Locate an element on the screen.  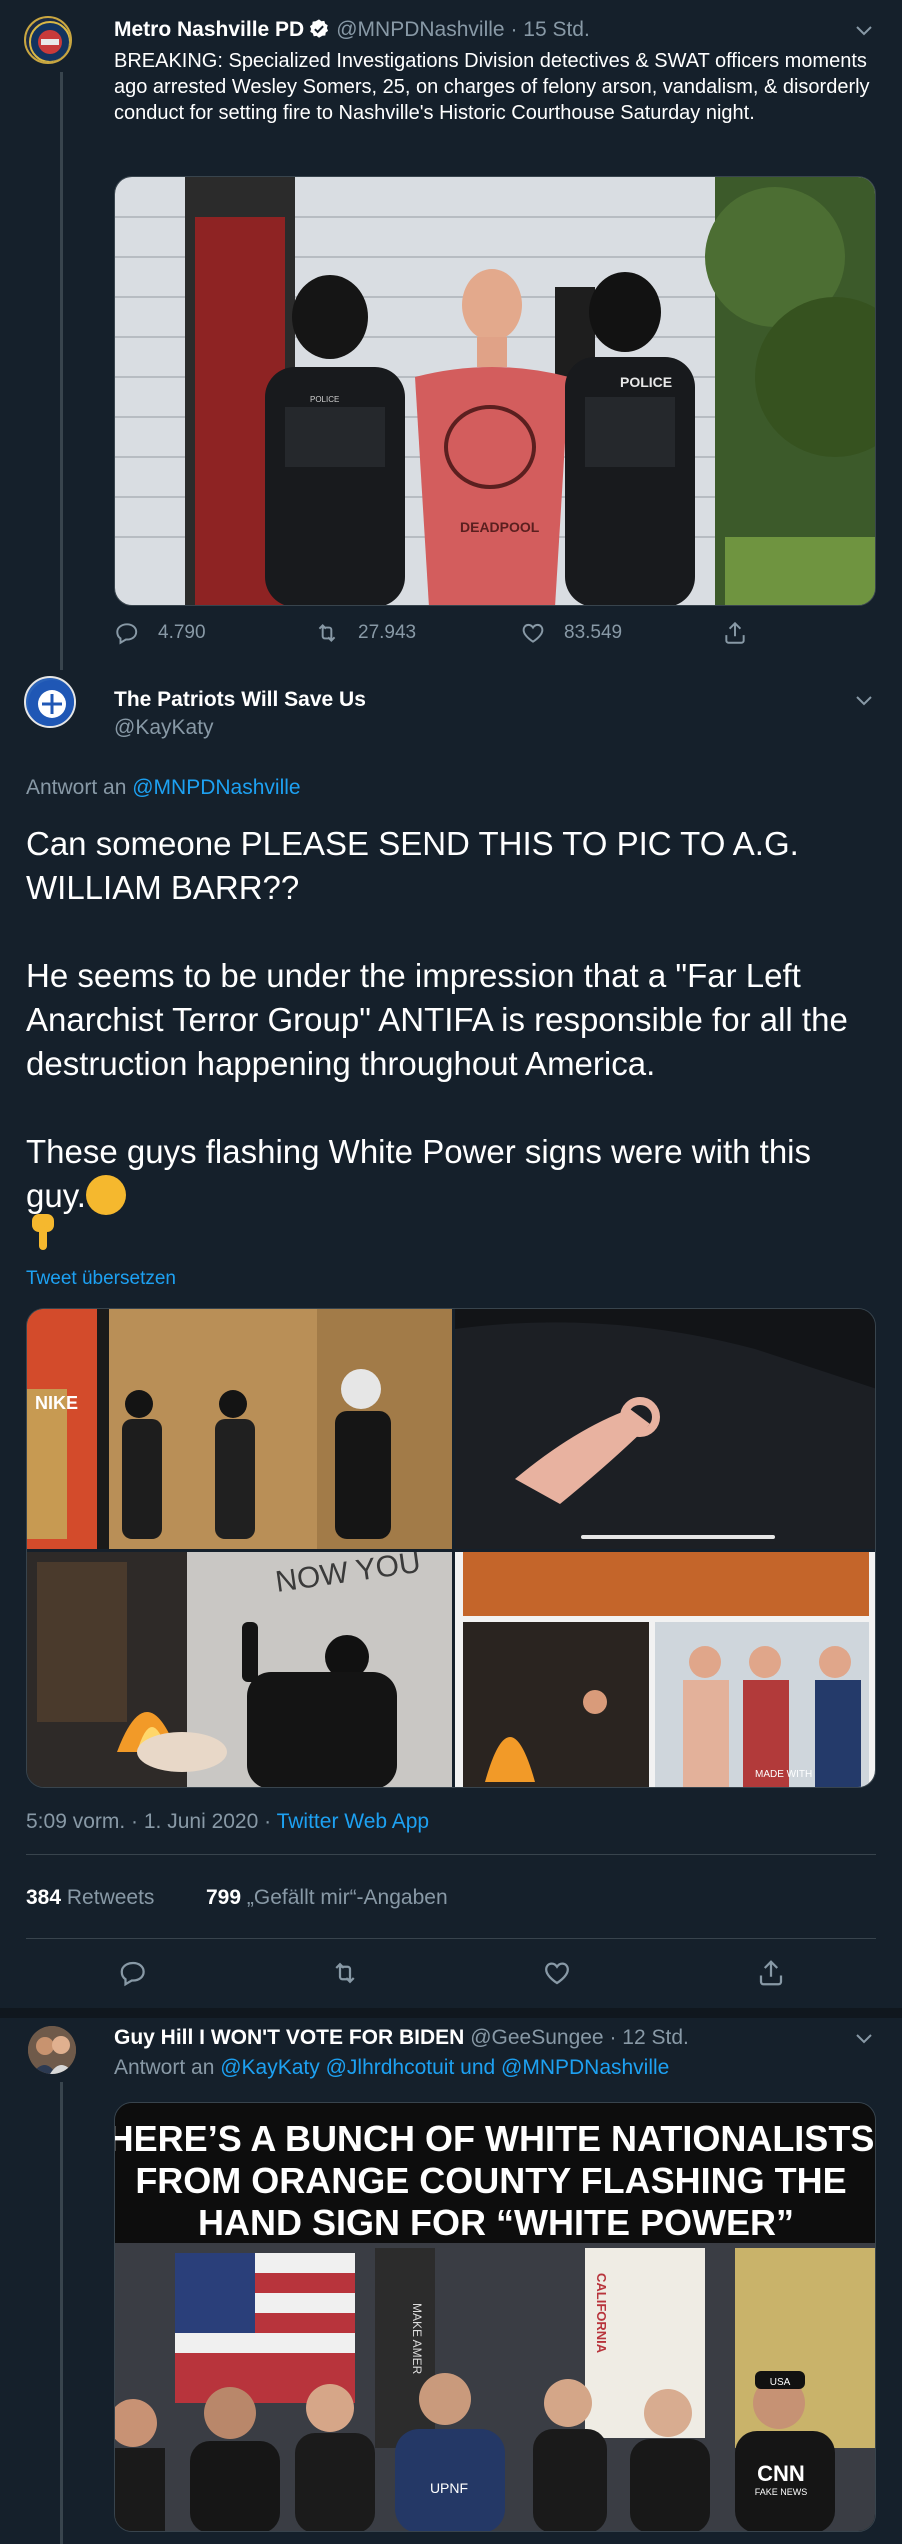
reply-to-link: @MNPDNashville is located at coordinates (216, 787).